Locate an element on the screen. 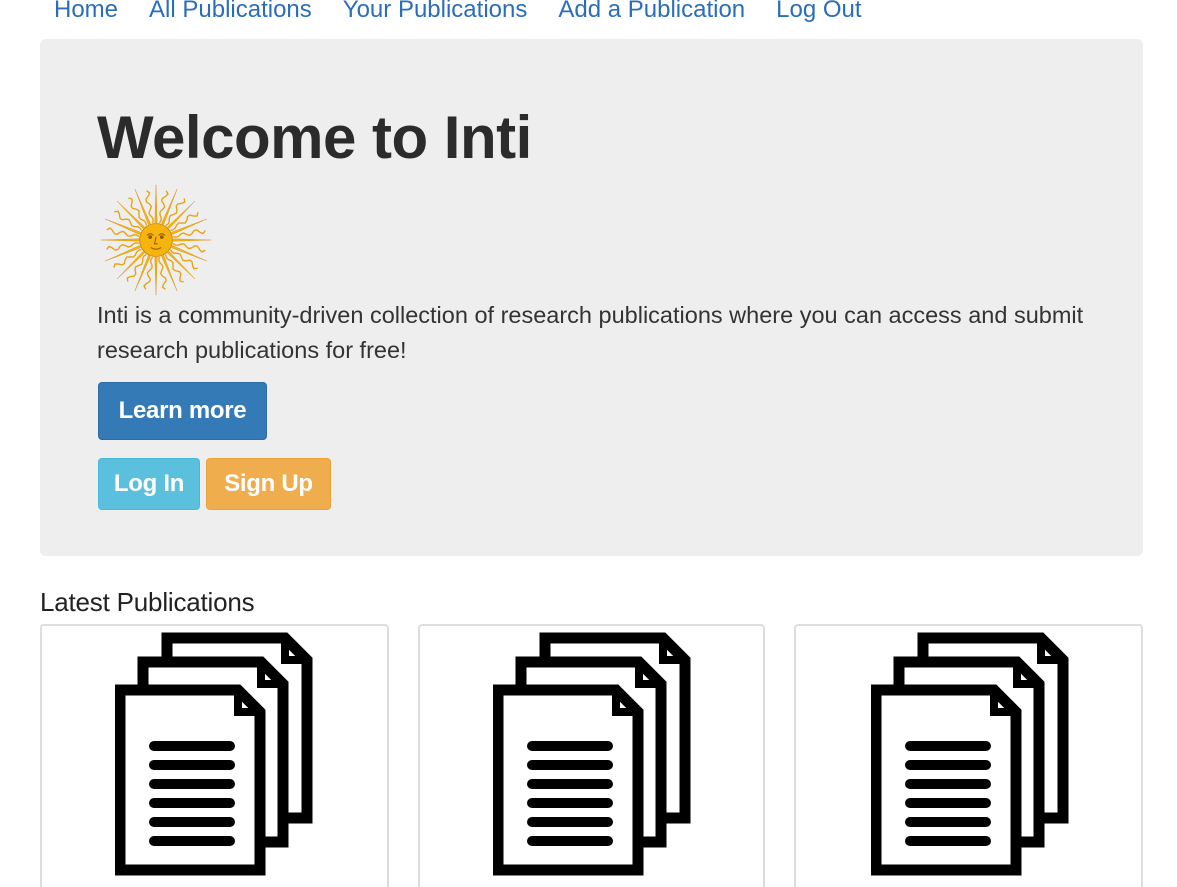 This screenshot has height=887, width=1177. sign-up-button: Sign Up is located at coordinates (268, 484).